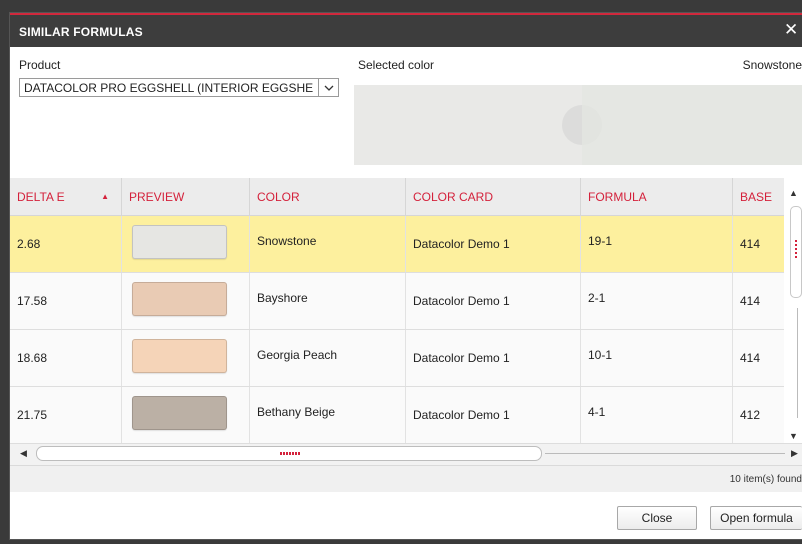 Image resolution: width=802 pixels, height=544 pixels. What do you see at coordinates (40, 65) in the screenshot?
I see `product-label: Product` at bounding box center [40, 65].